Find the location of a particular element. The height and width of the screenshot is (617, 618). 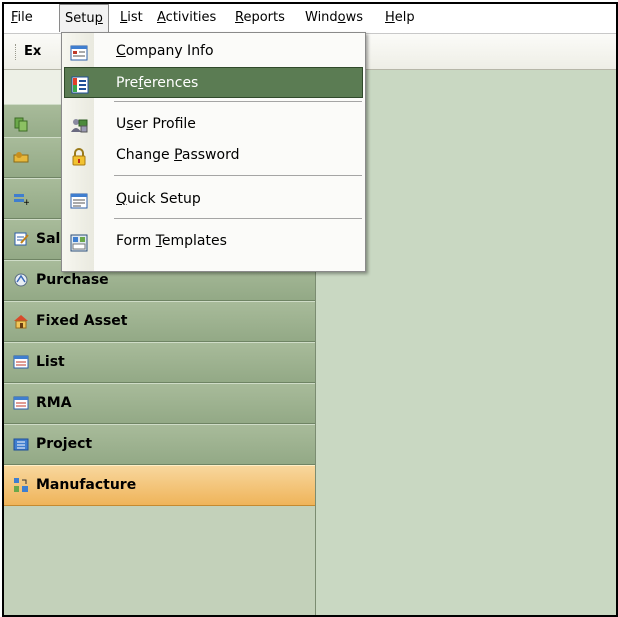

menu-item-company-info: Company Info is located at coordinates (213, 51).